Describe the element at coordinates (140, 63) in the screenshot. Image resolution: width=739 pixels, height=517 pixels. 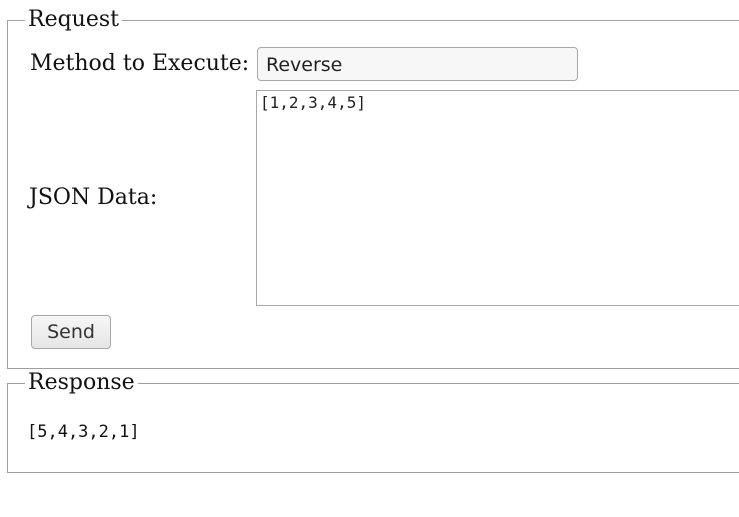
I see `method-label: Method to Execute:` at that location.